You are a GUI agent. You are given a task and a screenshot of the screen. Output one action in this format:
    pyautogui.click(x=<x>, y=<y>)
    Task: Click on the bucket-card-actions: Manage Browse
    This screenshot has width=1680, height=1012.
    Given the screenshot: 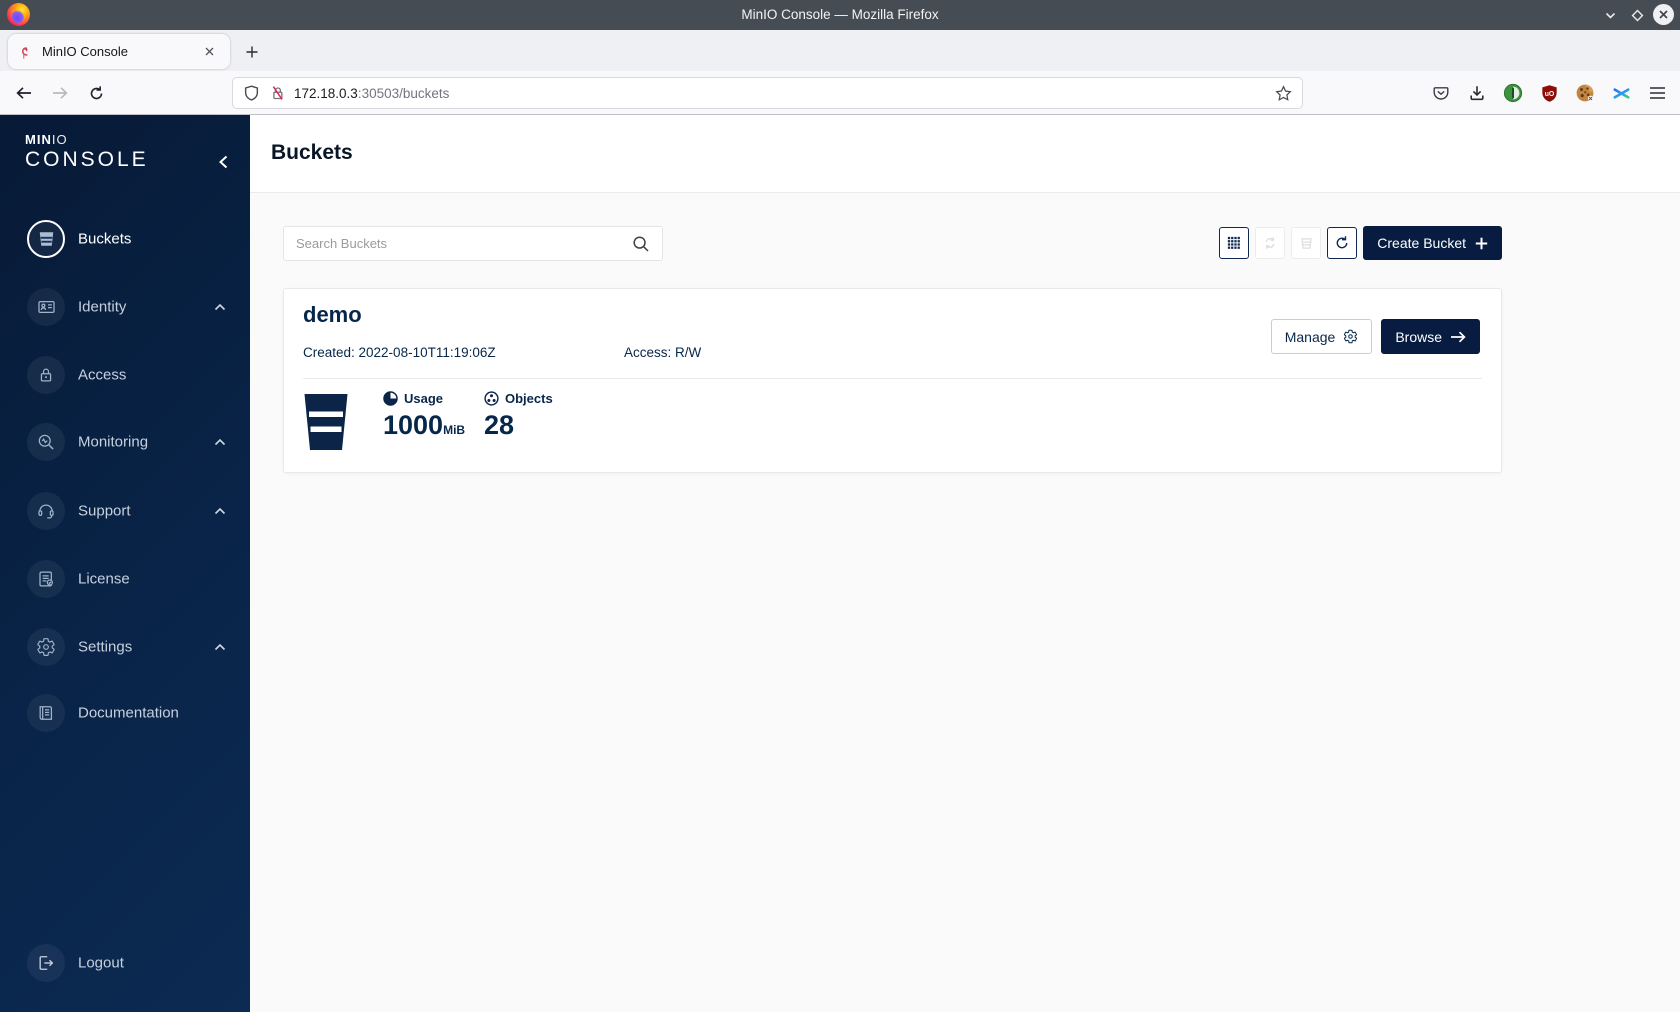 What is the action you would take?
    pyautogui.click(x=1375, y=336)
    